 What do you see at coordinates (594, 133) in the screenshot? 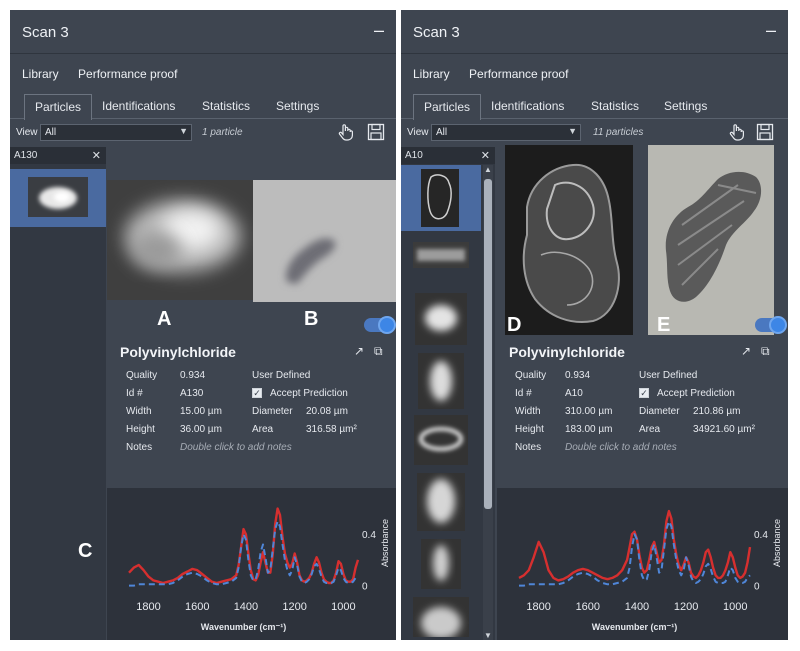
I see `view-toolbar: View All ▼ 11 particles` at bounding box center [594, 133].